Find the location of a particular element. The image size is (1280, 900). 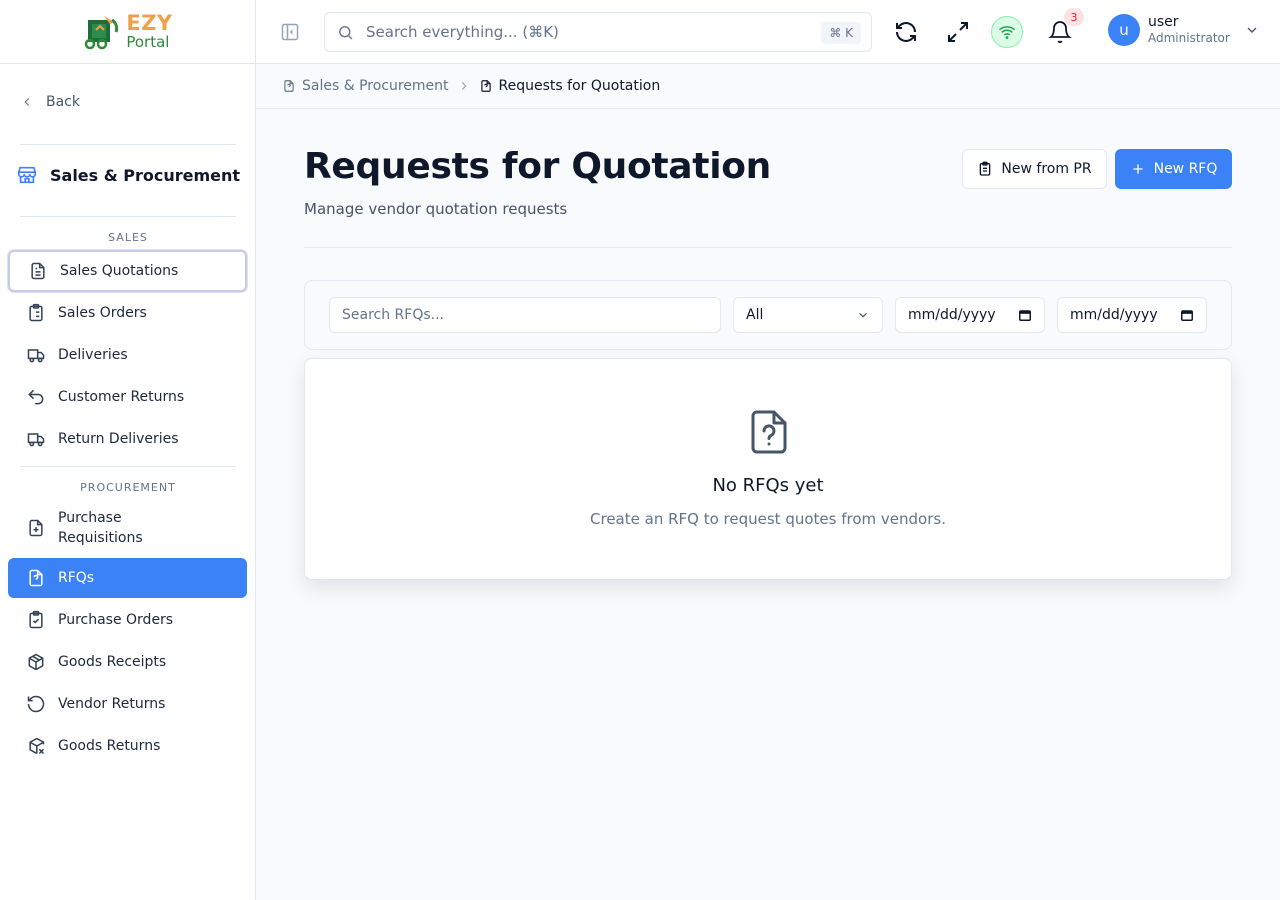

breadcrumb-parent: Sales & Procurement is located at coordinates (365, 86).